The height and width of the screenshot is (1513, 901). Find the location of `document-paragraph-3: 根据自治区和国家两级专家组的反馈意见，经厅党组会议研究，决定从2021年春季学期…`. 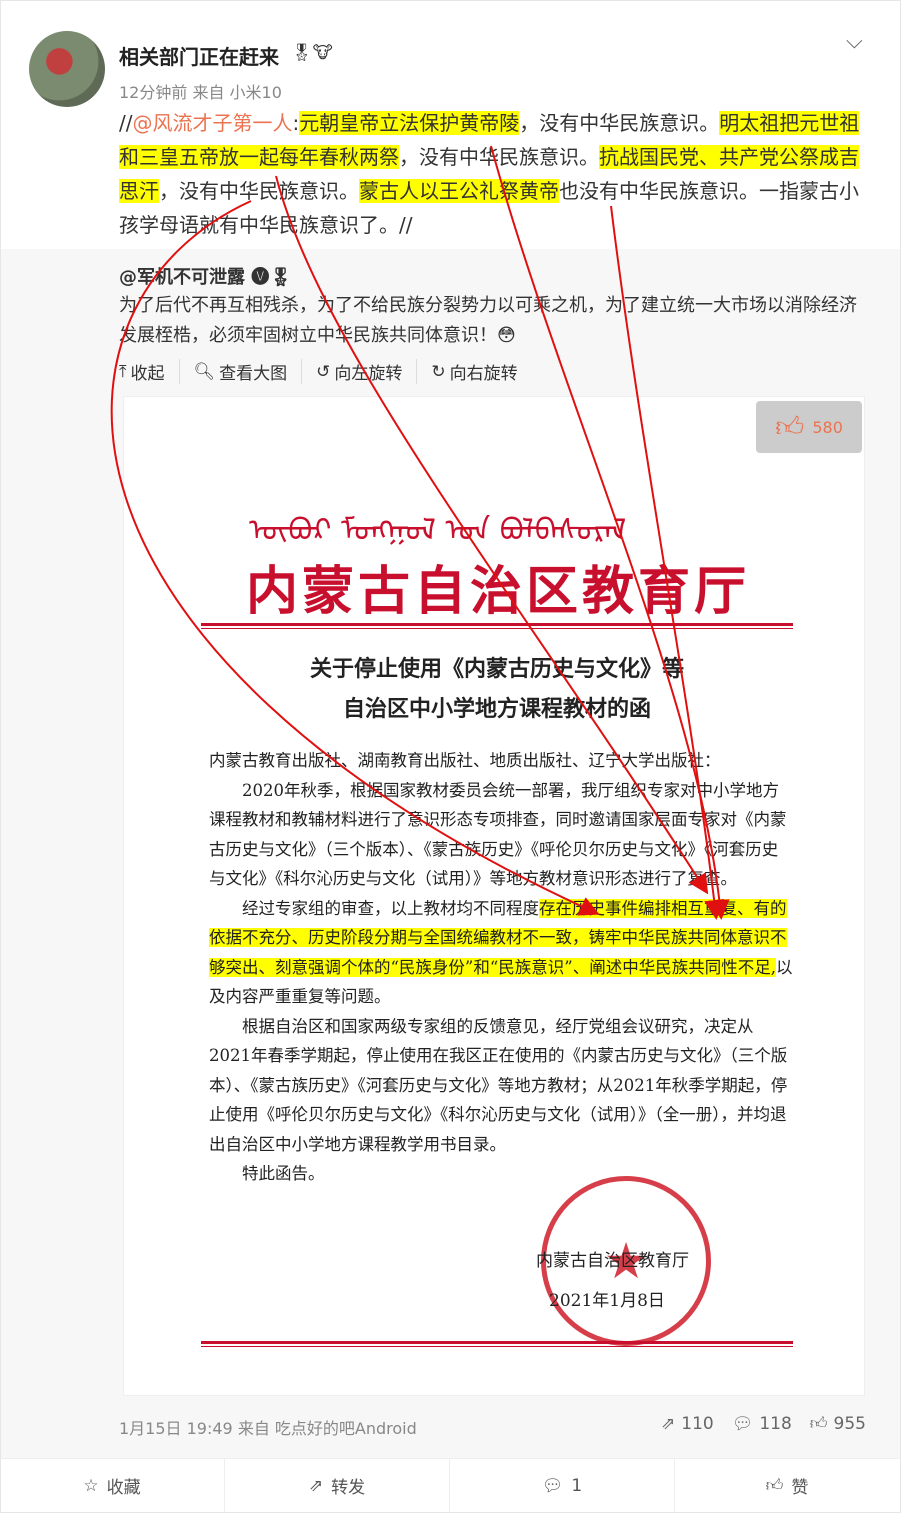

document-paragraph-3: 根据自治区和国家两级专家组的反馈意见，经厅党组会议研究，决定从2021年春季学期… is located at coordinates (498, 1085).